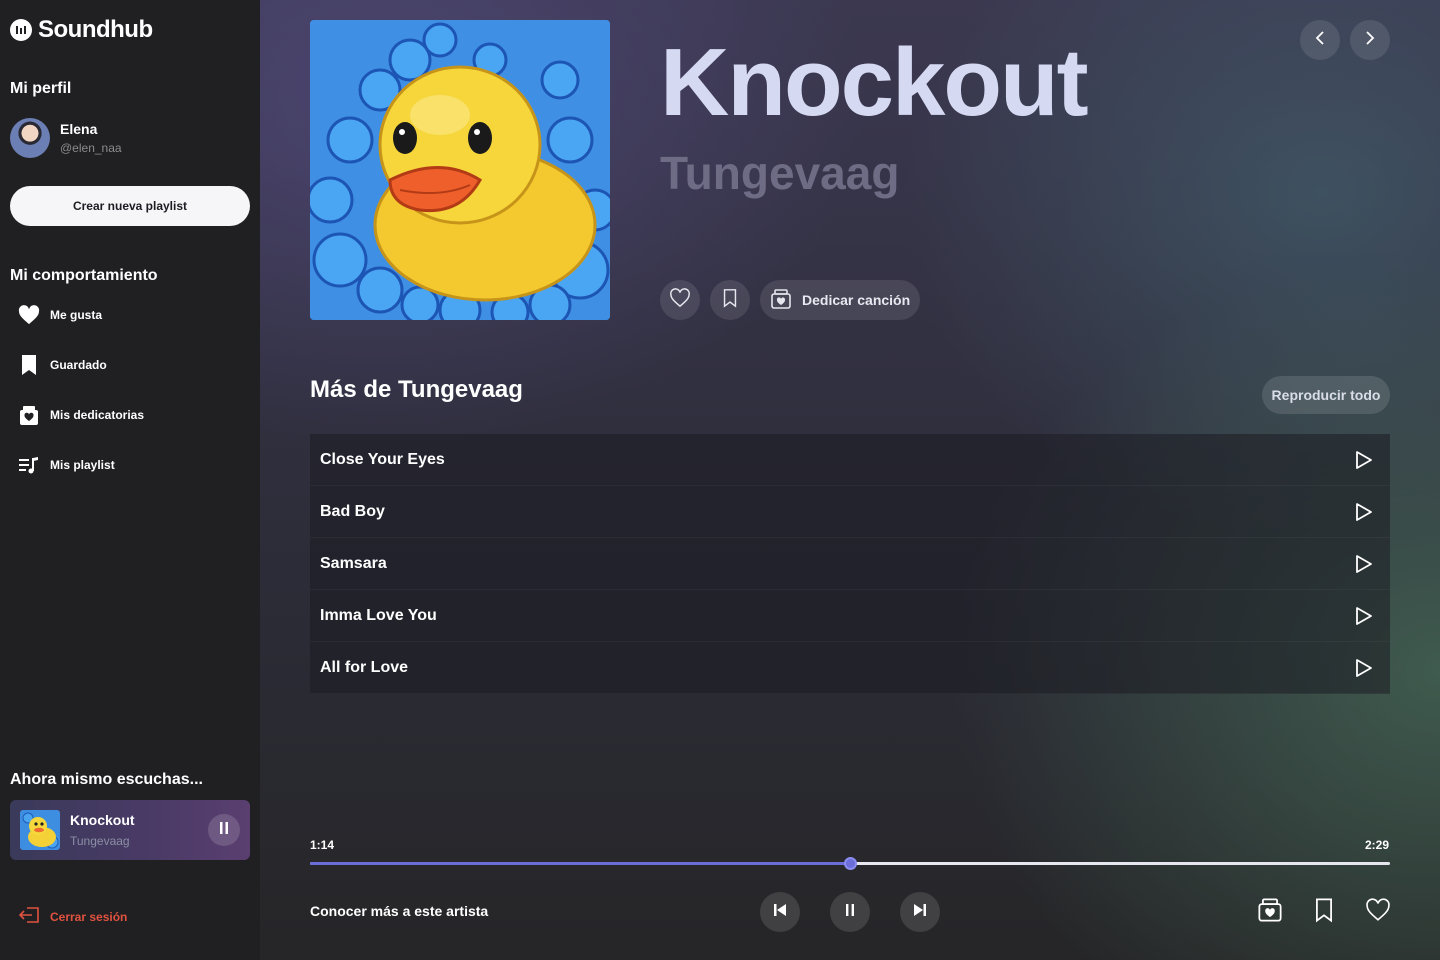 The image size is (1440, 960). What do you see at coordinates (850, 460) in the screenshot?
I see `track-row: Close Your Eyes` at bounding box center [850, 460].